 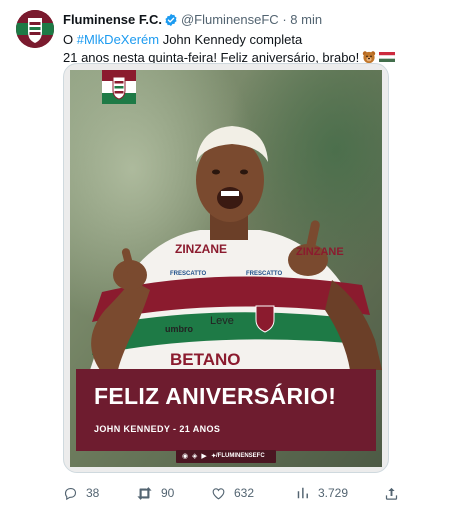 What do you see at coordinates (112, 19) in the screenshot?
I see `author-display-name: Fluminense F.C.` at bounding box center [112, 19].